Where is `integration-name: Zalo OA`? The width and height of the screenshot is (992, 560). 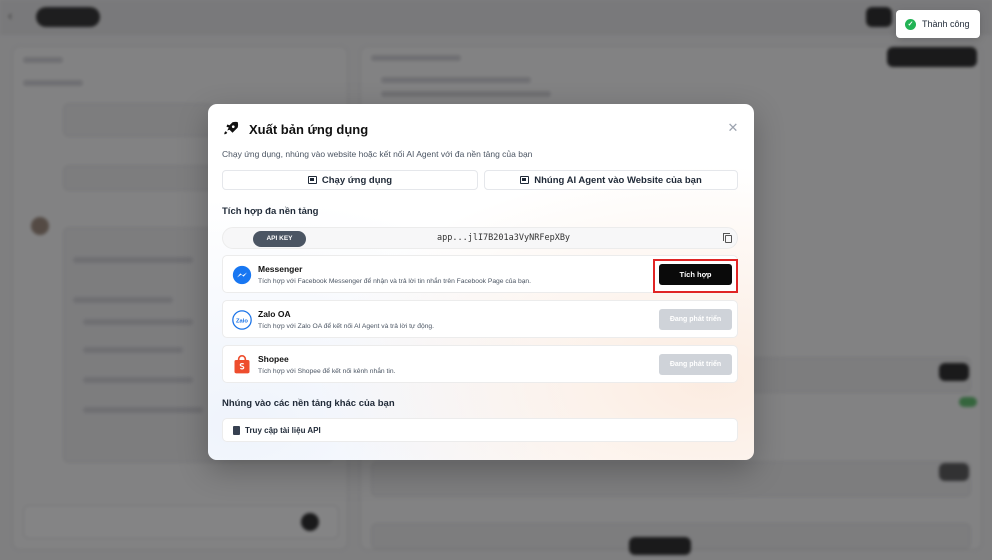 integration-name: Zalo OA is located at coordinates (274, 314).